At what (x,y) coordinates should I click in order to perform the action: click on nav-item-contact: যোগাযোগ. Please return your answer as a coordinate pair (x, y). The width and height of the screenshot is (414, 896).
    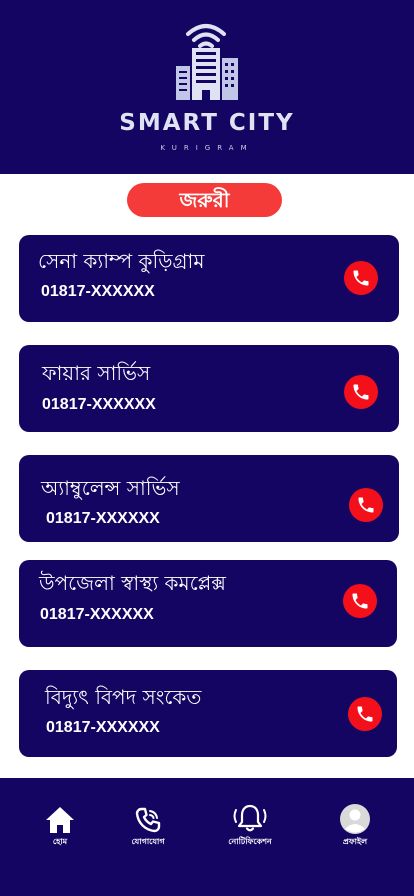
    Looking at the image, I should click on (148, 837).